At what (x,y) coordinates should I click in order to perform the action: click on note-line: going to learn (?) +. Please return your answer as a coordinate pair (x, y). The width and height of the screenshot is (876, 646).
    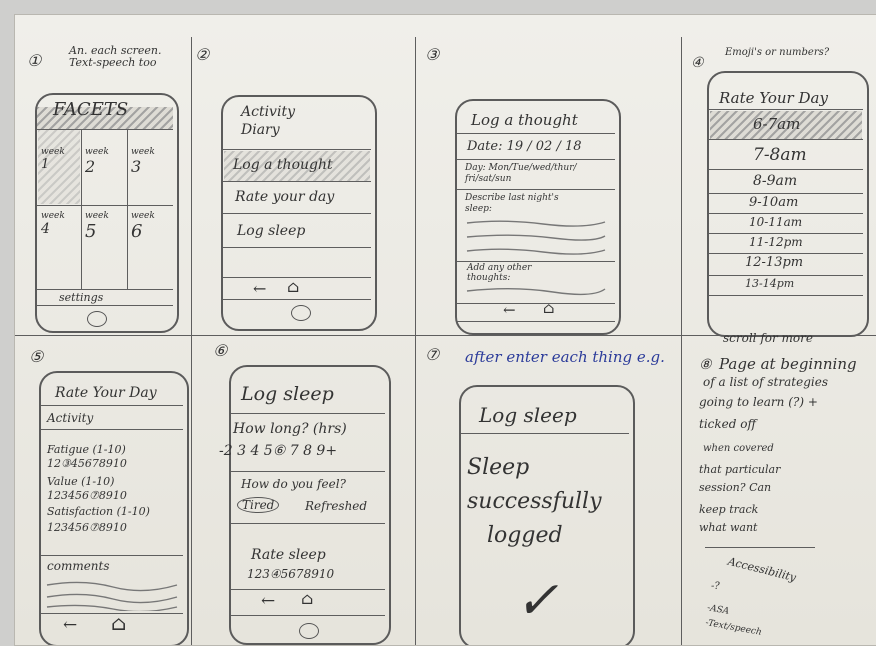
    Looking at the image, I should click on (758, 402).